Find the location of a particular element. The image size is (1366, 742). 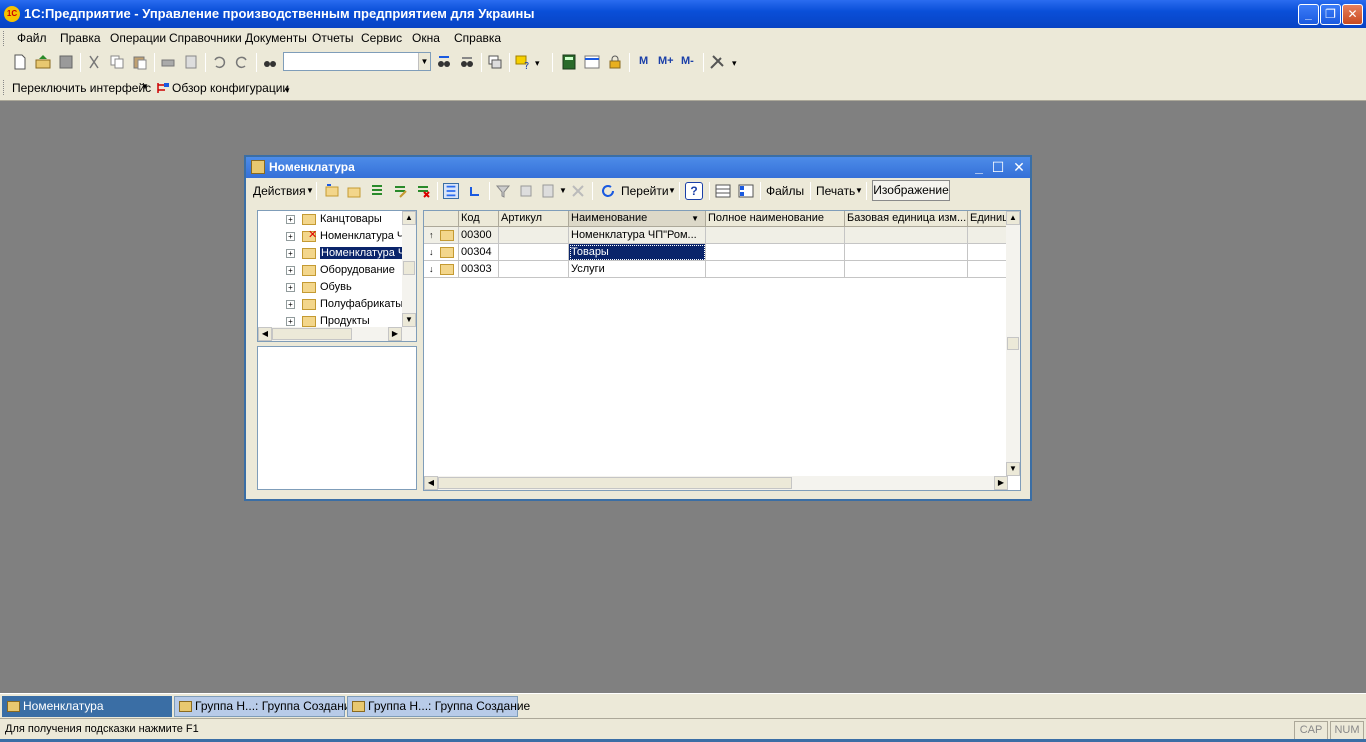

minimize-button: _ is located at coordinates (1308, 14).